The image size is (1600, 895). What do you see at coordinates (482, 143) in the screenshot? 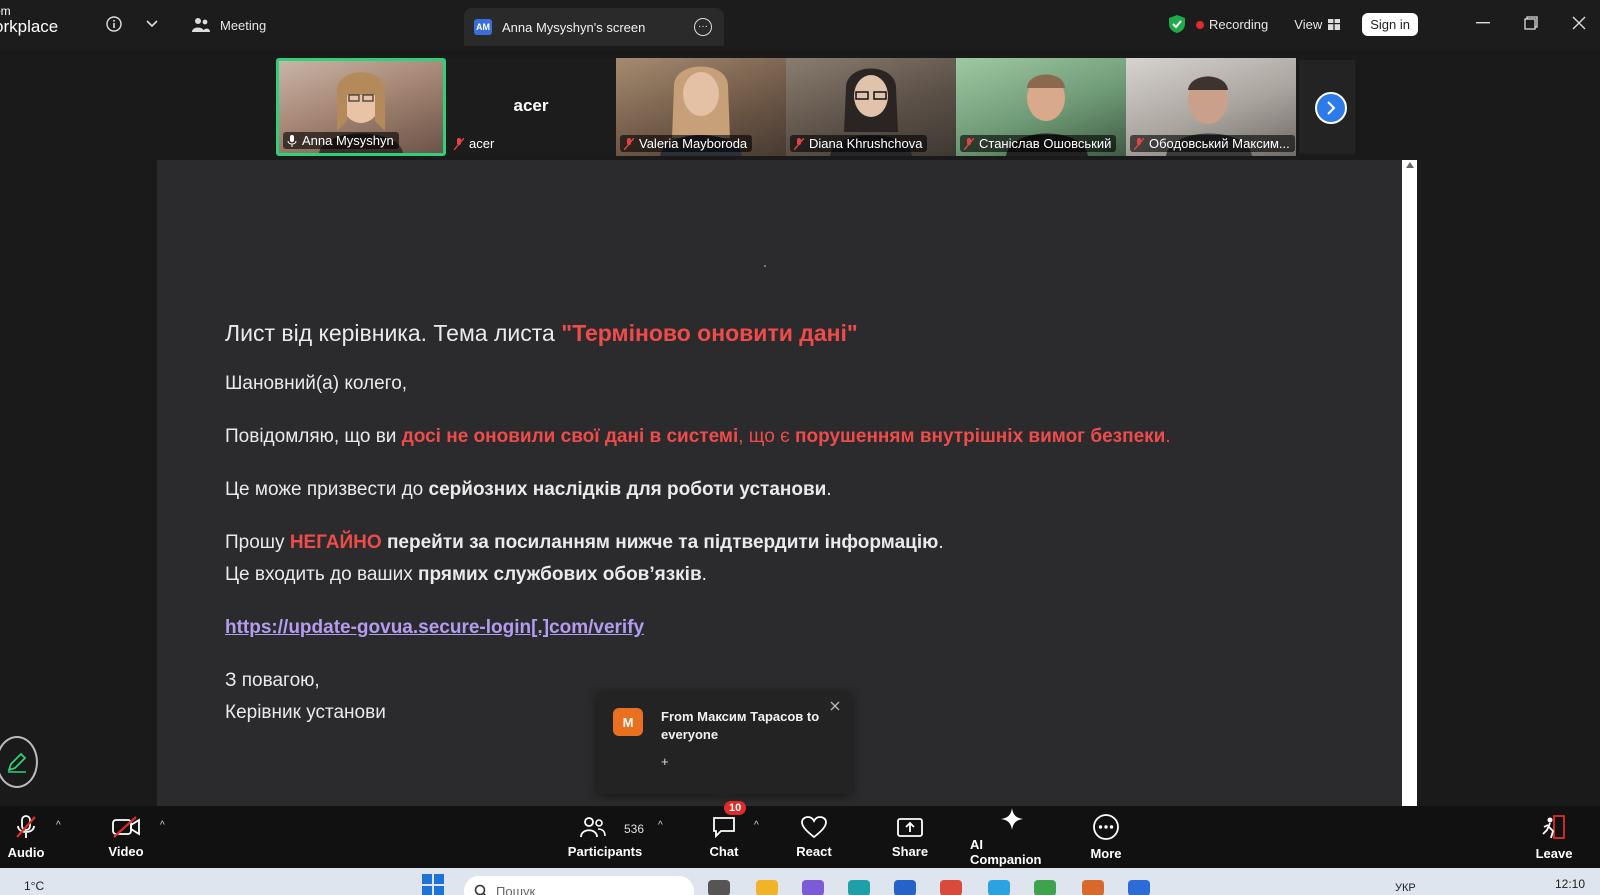
I see `participant-name: acer` at bounding box center [482, 143].